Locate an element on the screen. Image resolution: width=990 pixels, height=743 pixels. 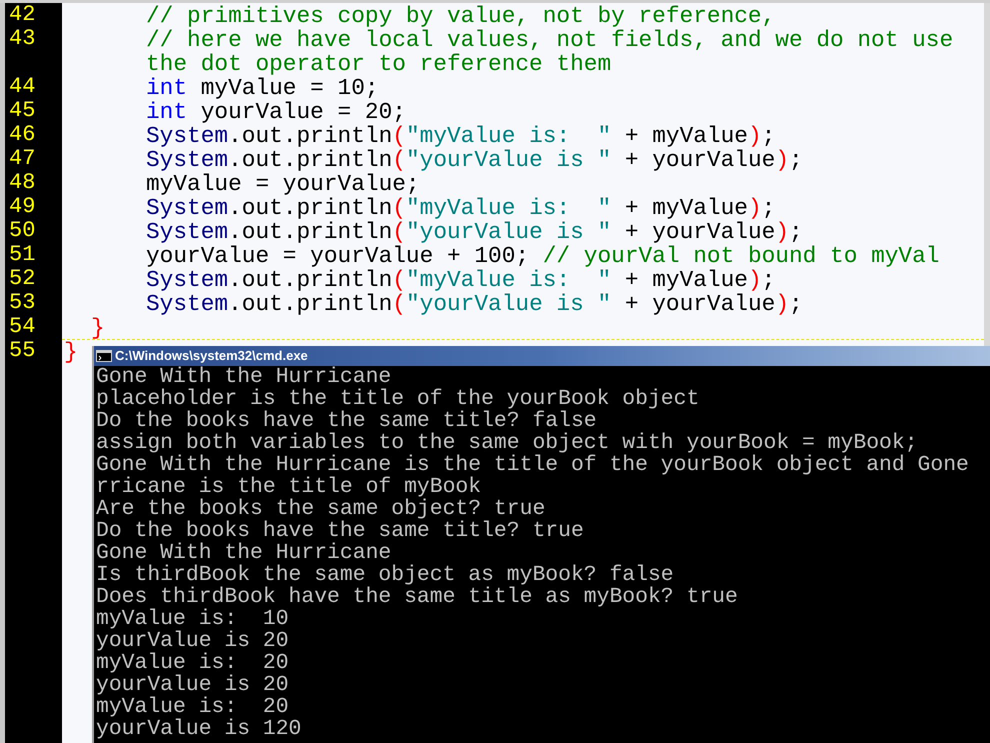
console-output-line: Does thirdBook have the same title as myBook? true is located at coordinates (417, 597).